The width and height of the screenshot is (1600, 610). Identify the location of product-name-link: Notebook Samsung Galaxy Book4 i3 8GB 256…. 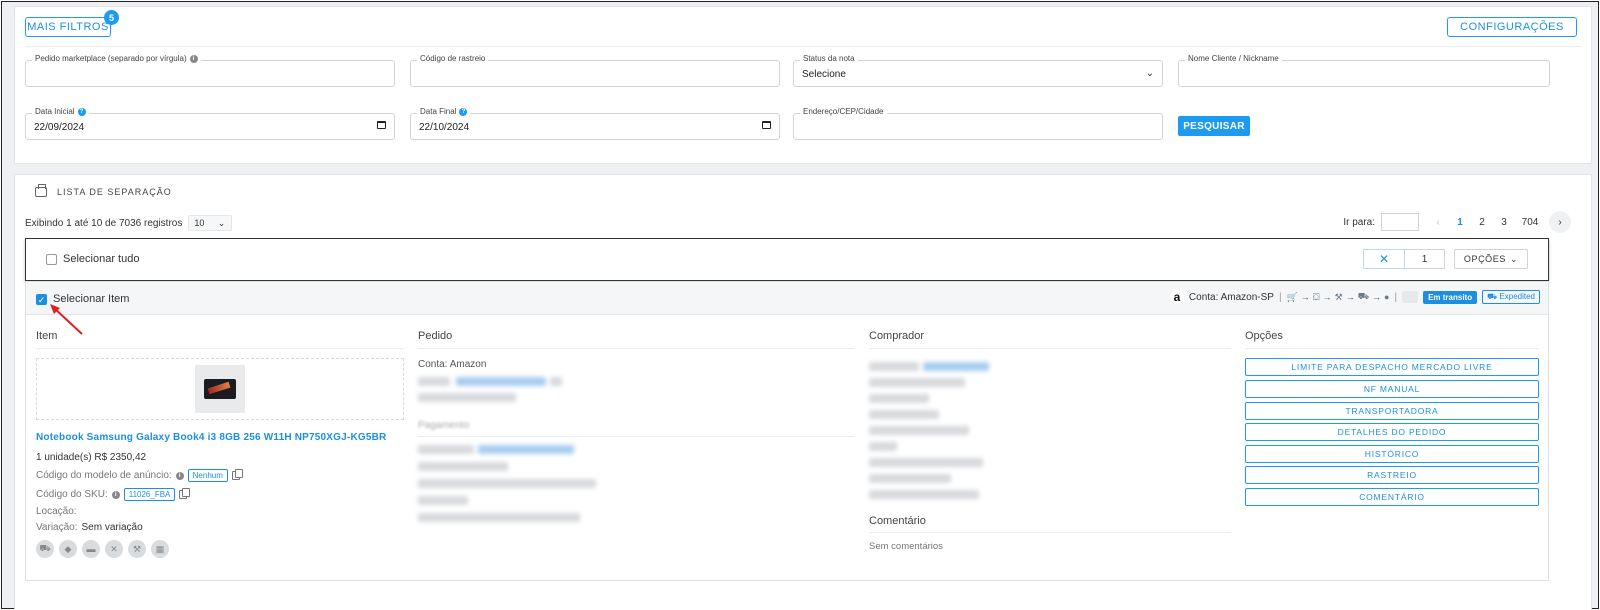
(211, 437).